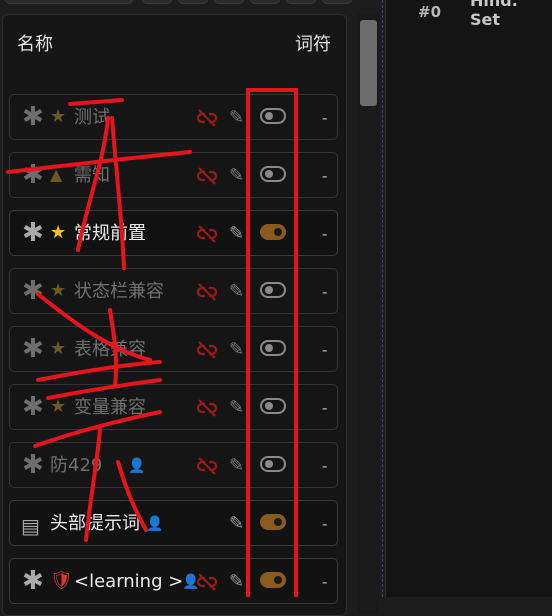 The height and width of the screenshot is (616, 552). Describe the element at coordinates (119, 291) in the screenshot. I see `entry-name: 状态栏兼容` at that location.